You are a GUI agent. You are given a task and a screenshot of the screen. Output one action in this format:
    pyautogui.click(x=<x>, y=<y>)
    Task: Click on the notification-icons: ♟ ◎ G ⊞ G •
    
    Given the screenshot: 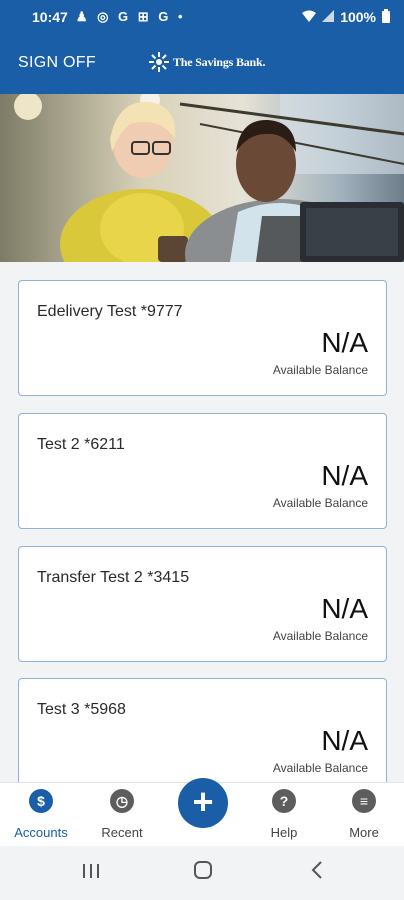 What is the action you would take?
    pyautogui.click(x=130, y=16)
    